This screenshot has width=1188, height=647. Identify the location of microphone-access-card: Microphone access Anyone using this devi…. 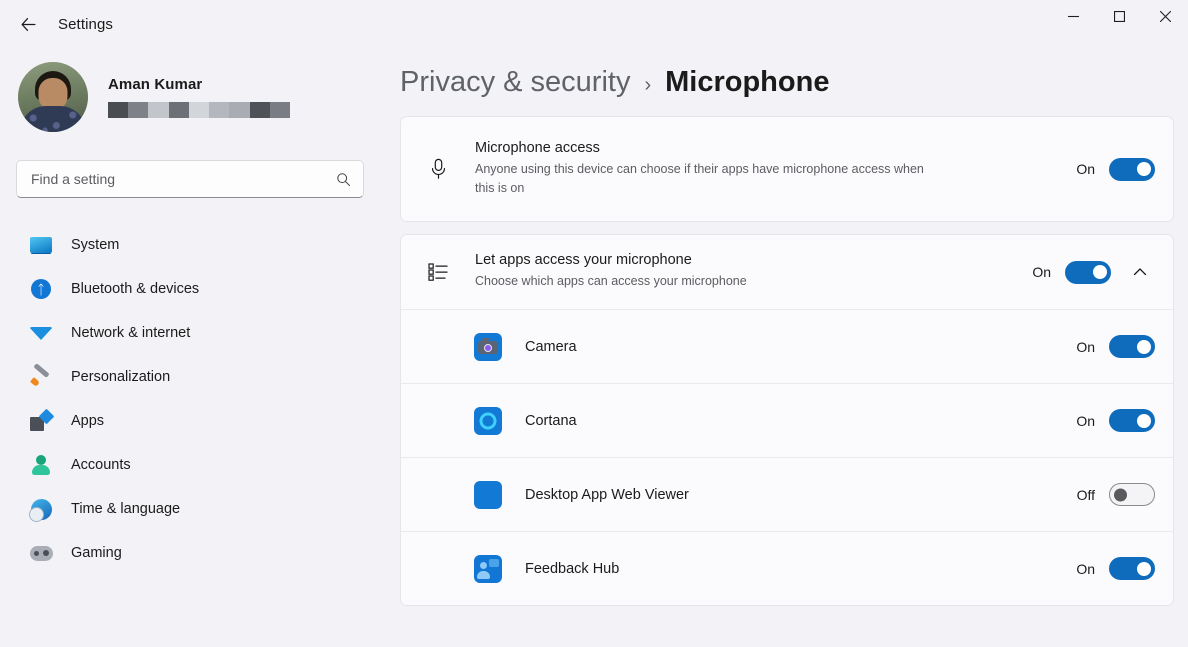
(787, 169).